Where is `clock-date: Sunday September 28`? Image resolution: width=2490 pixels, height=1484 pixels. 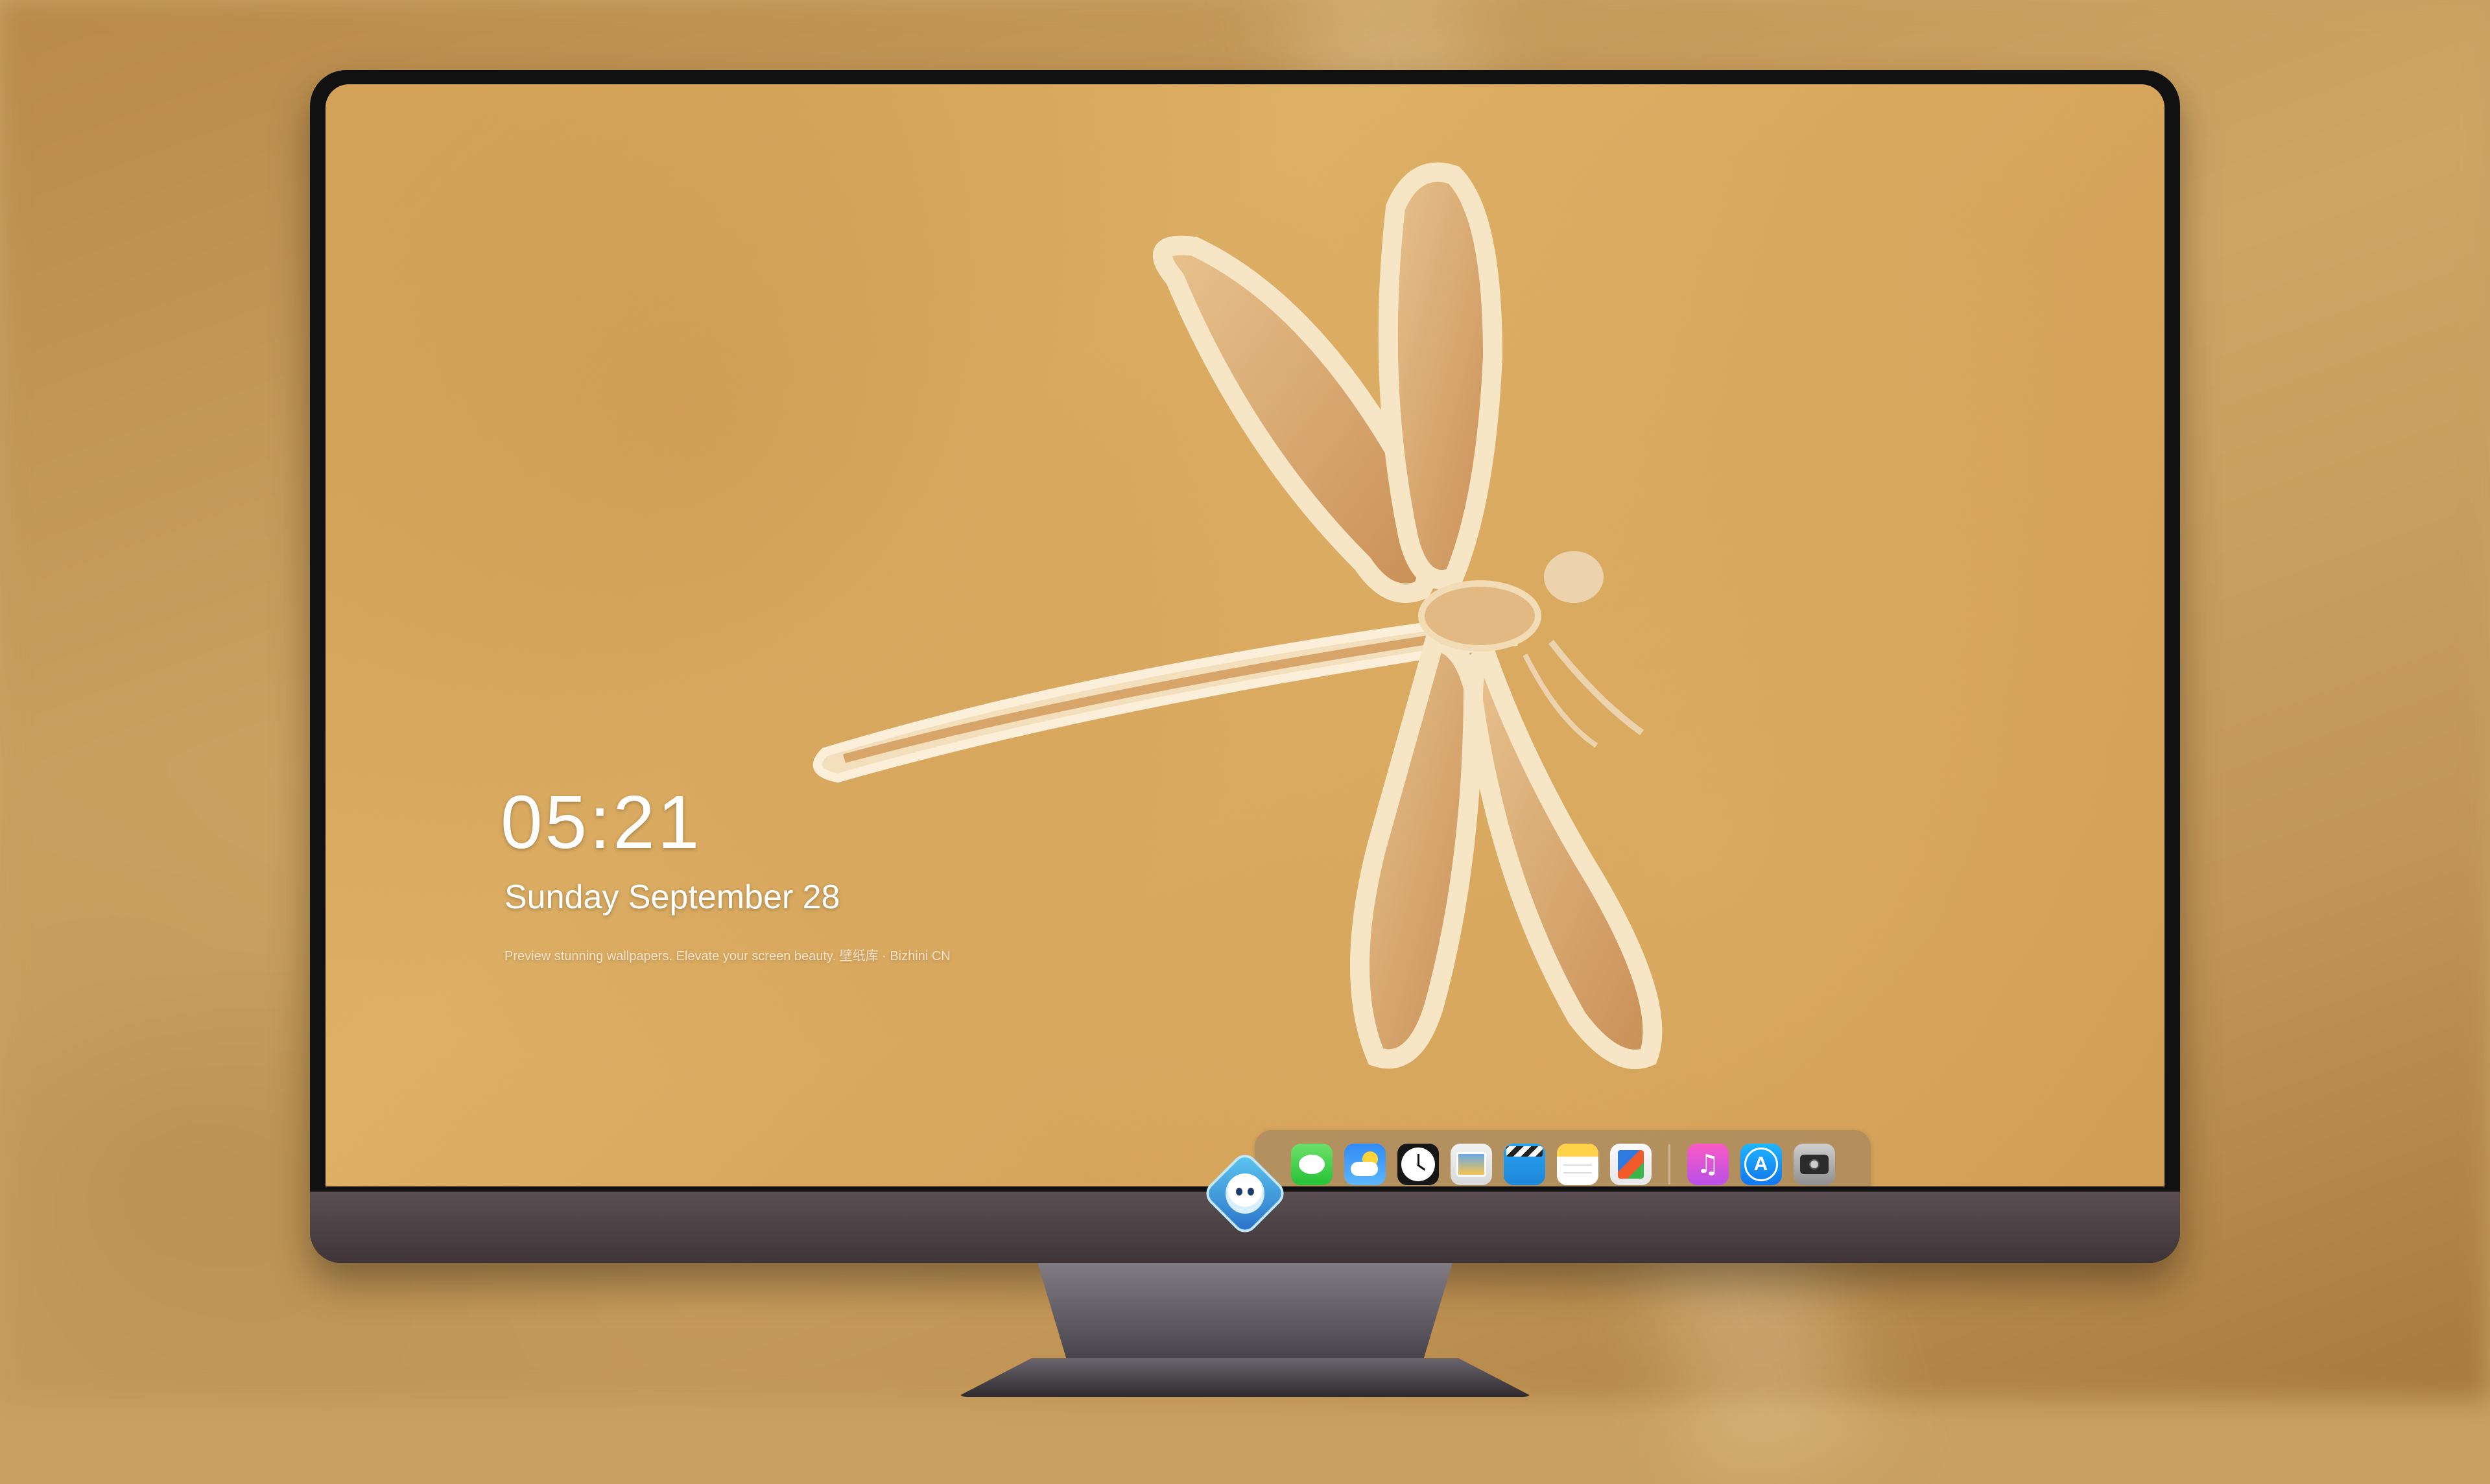
clock-date: Sunday September 28 is located at coordinates (672, 897).